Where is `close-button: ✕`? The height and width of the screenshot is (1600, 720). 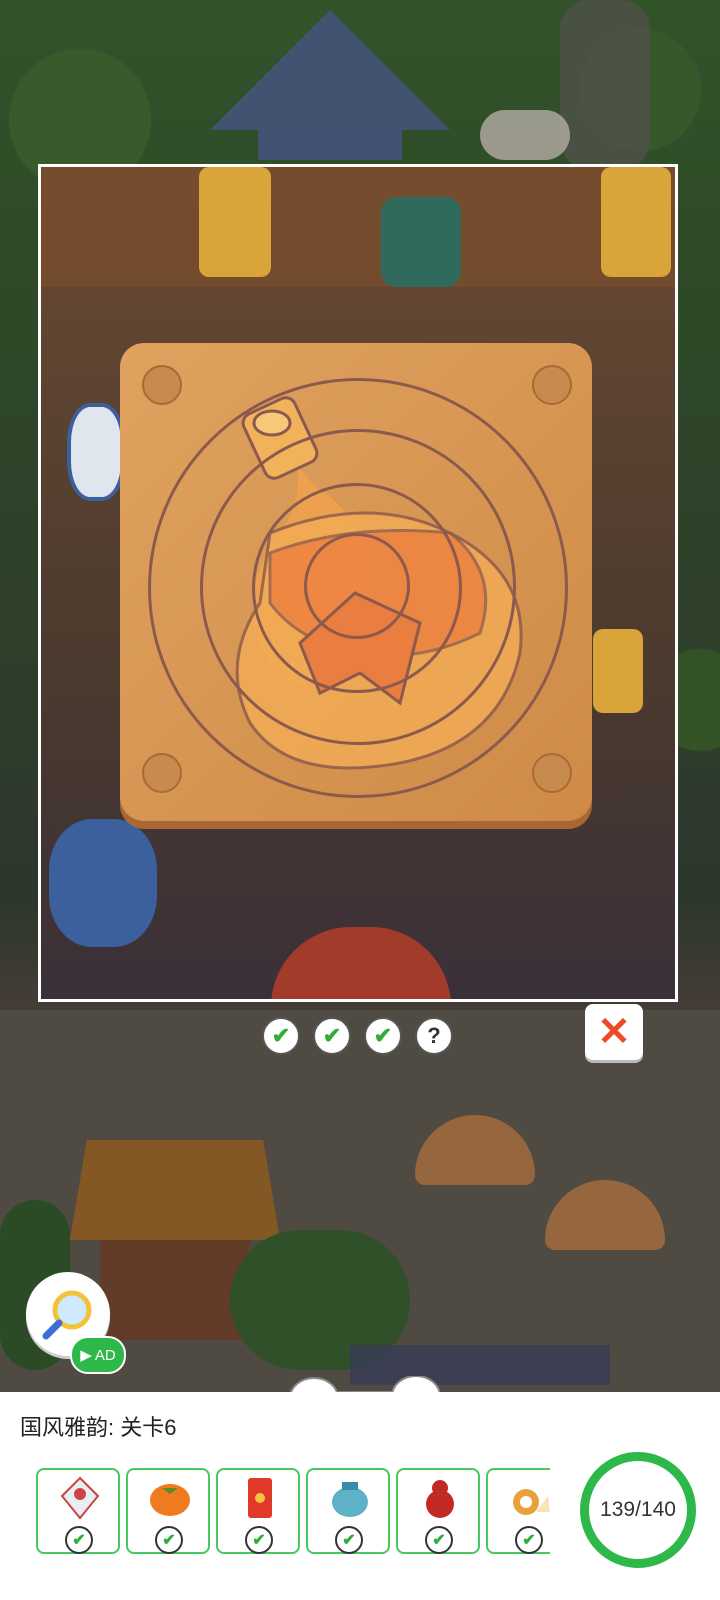 close-button: ✕ is located at coordinates (614, 1032).